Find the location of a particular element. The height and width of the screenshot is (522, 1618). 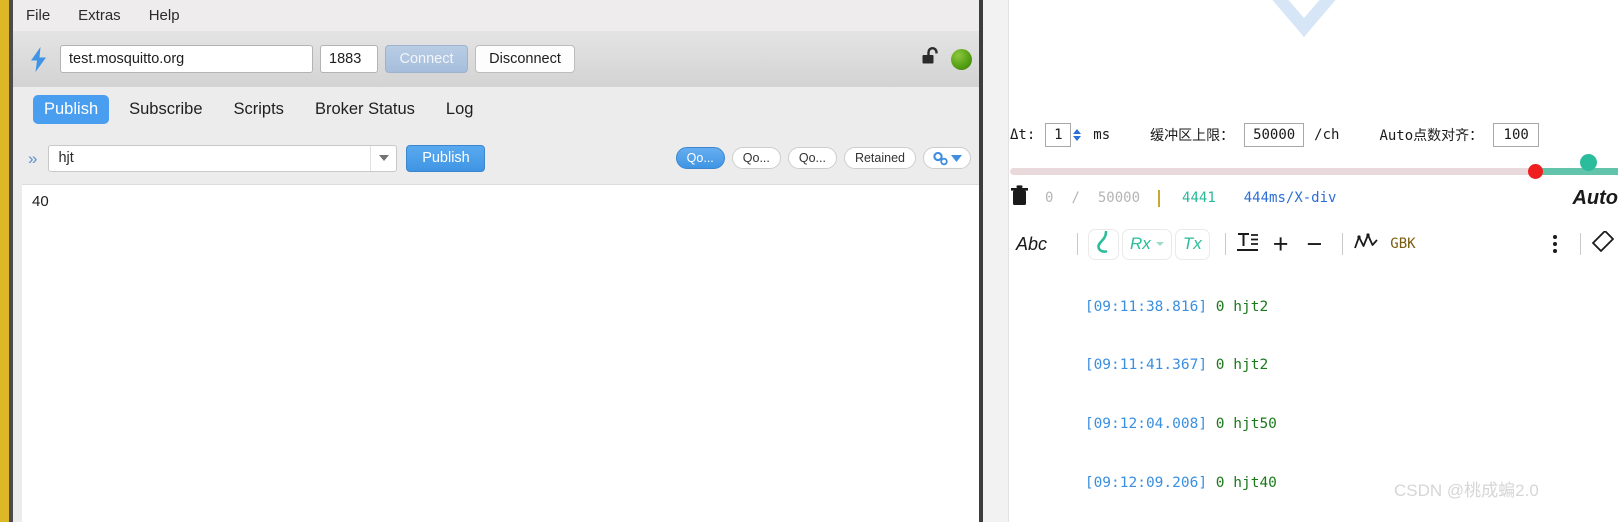

rx-label: Rx is located at coordinates (1140, 243).